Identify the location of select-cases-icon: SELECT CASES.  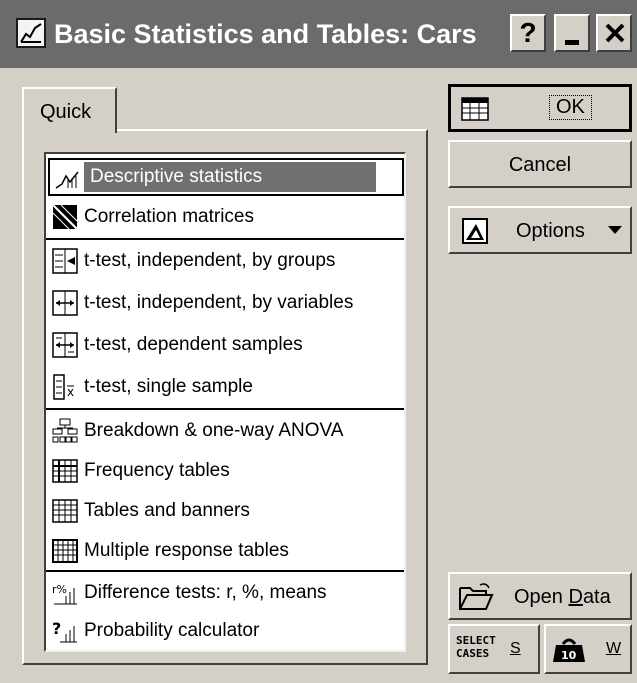
(476, 647).